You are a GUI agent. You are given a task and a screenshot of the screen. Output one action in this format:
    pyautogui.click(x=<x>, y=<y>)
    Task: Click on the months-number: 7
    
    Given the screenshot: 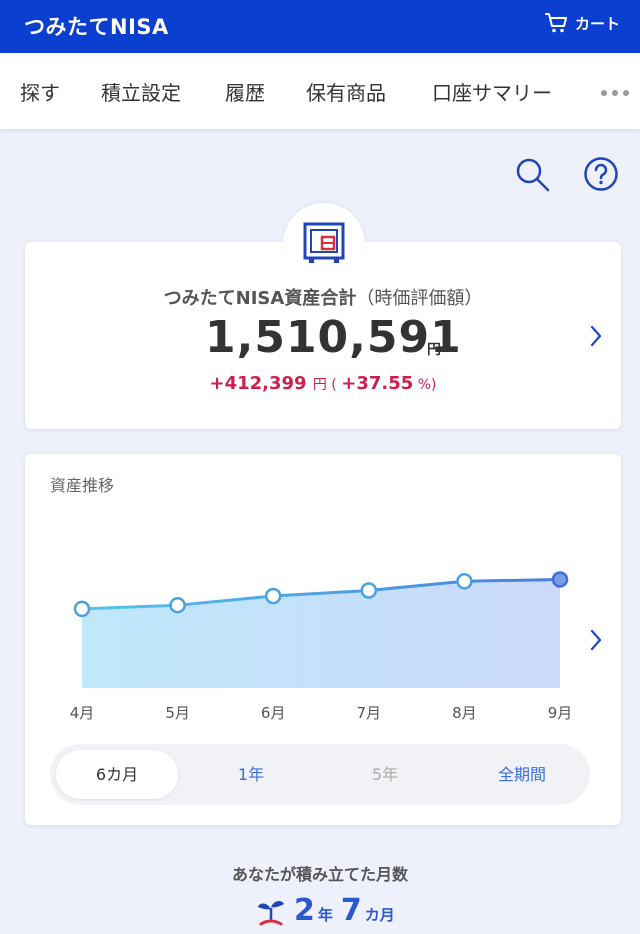 What is the action you would take?
    pyautogui.click(x=351, y=910)
    